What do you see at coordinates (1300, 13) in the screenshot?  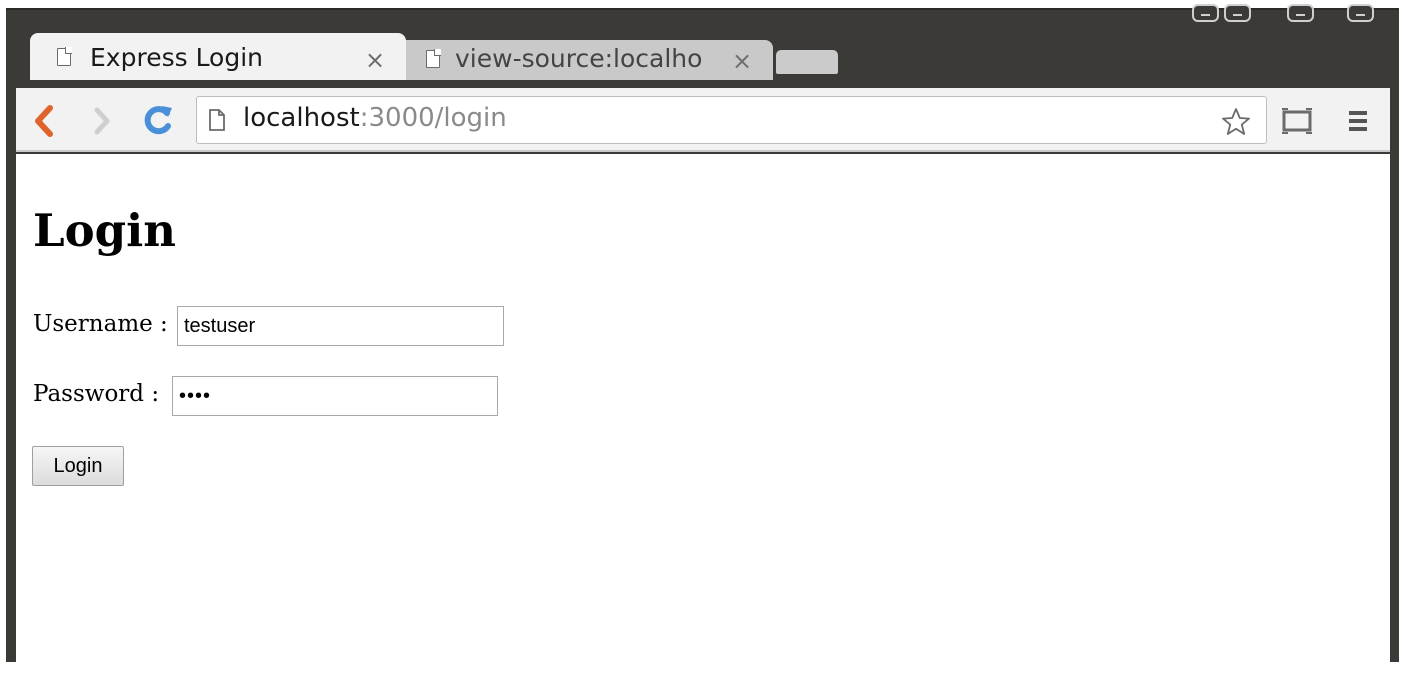 I see `window-maximize-button` at bounding box center [1300, 13].